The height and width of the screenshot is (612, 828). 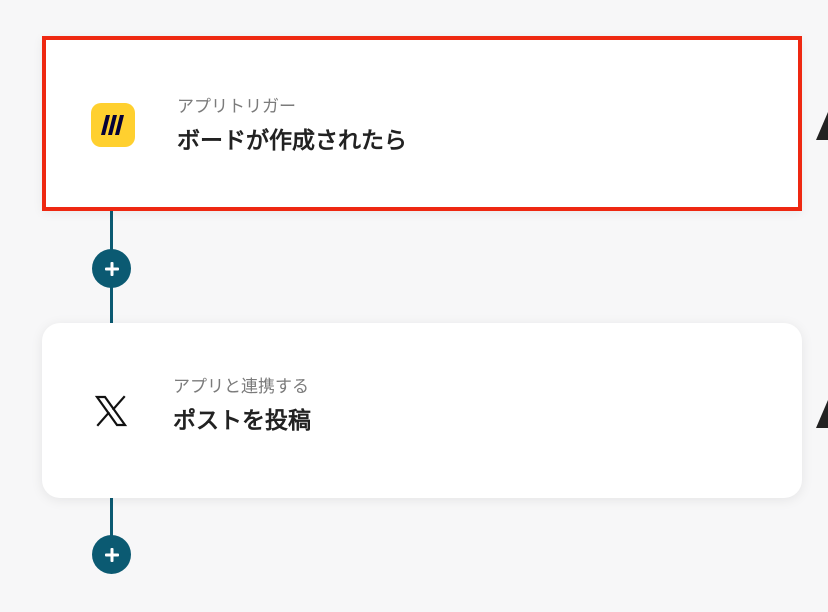 What do you see at coordinates (236, 107) in the screenshot?
I see `step-subtitle: アプリトリガー` at bounding box center [236, 107].